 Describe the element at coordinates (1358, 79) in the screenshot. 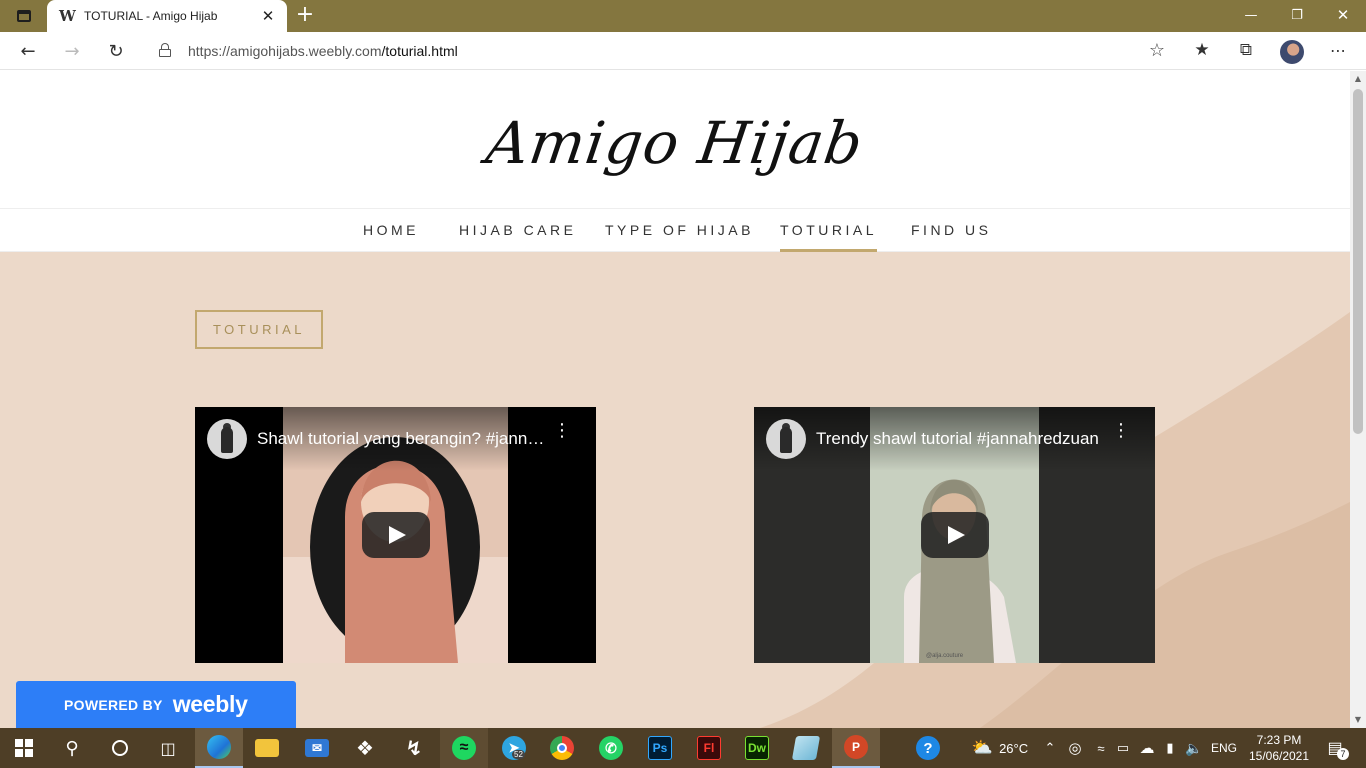

I see `scroll-up-icon: ▲` at that location.